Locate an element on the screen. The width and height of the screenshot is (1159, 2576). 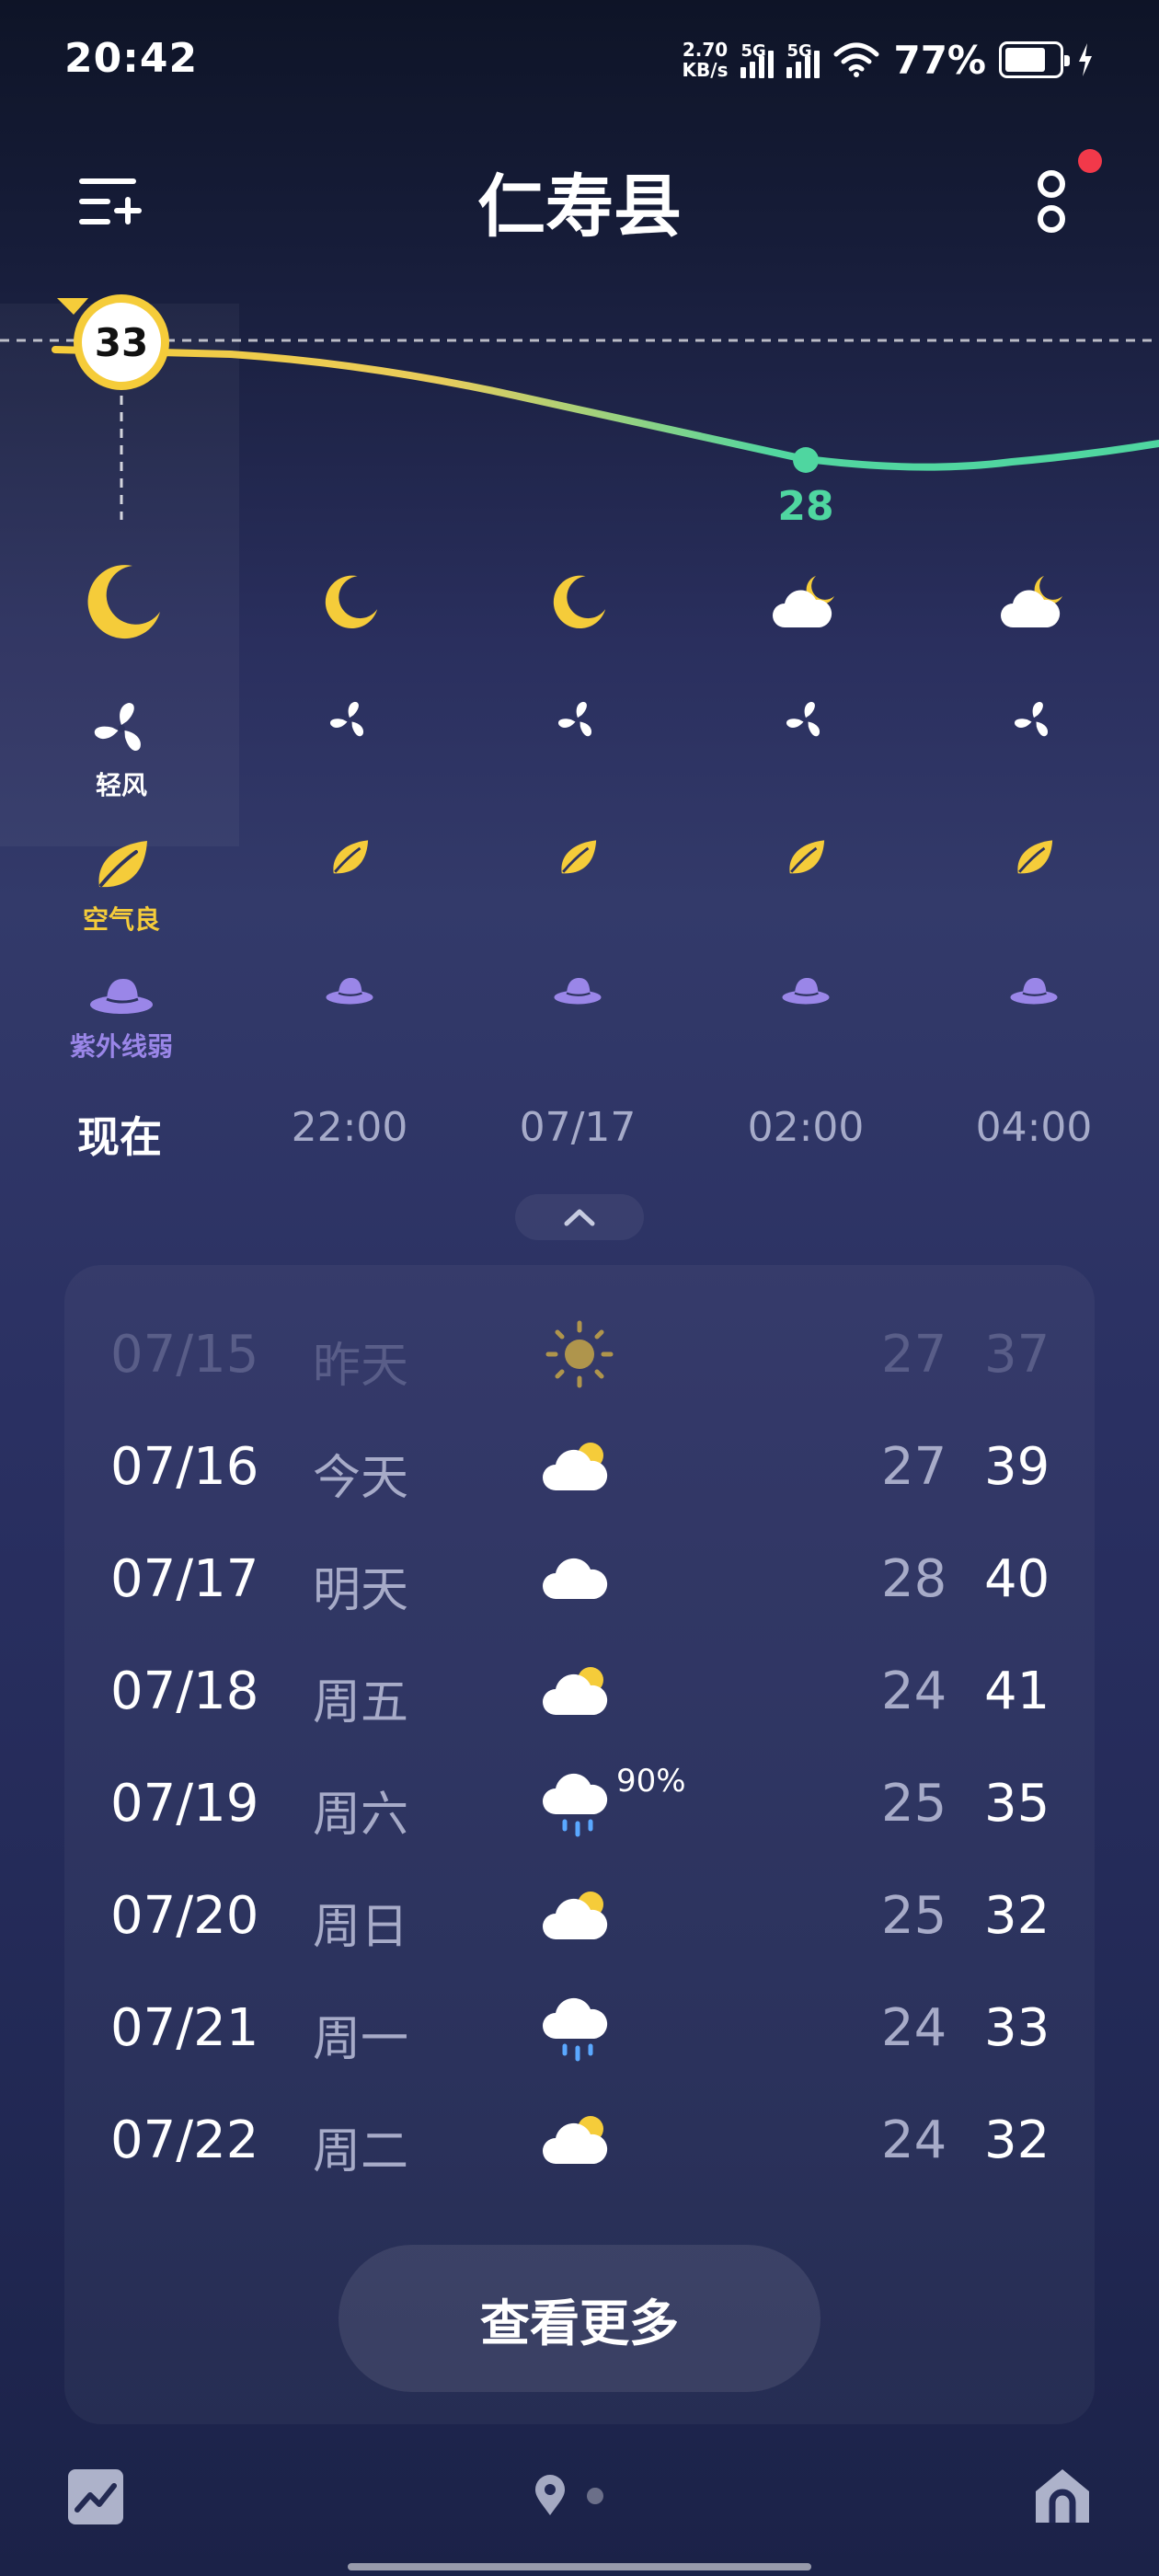
day-date: 07/19 is located at coordinates (184, 1804).